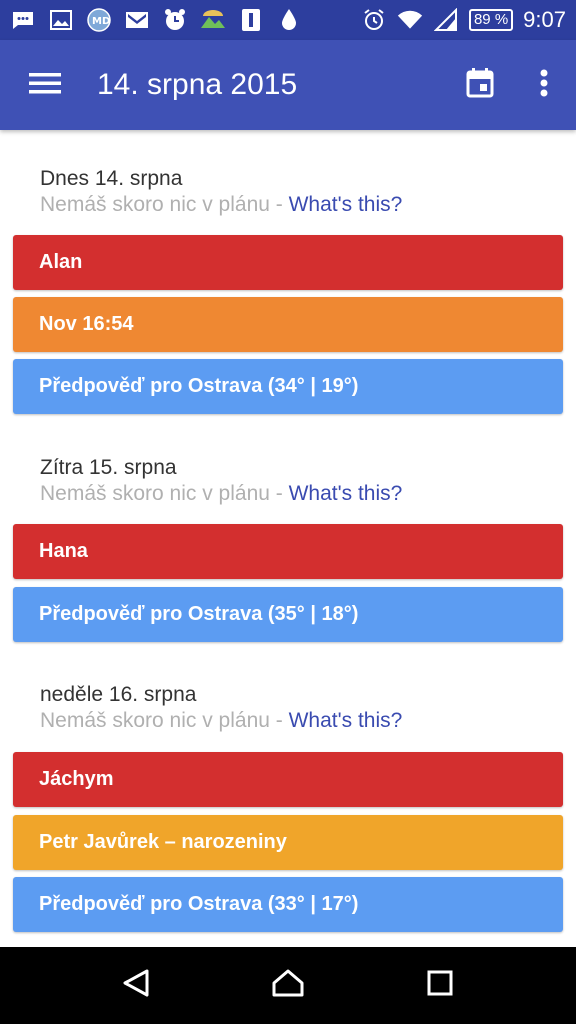  I want to click on home-button, so click(288, 986).